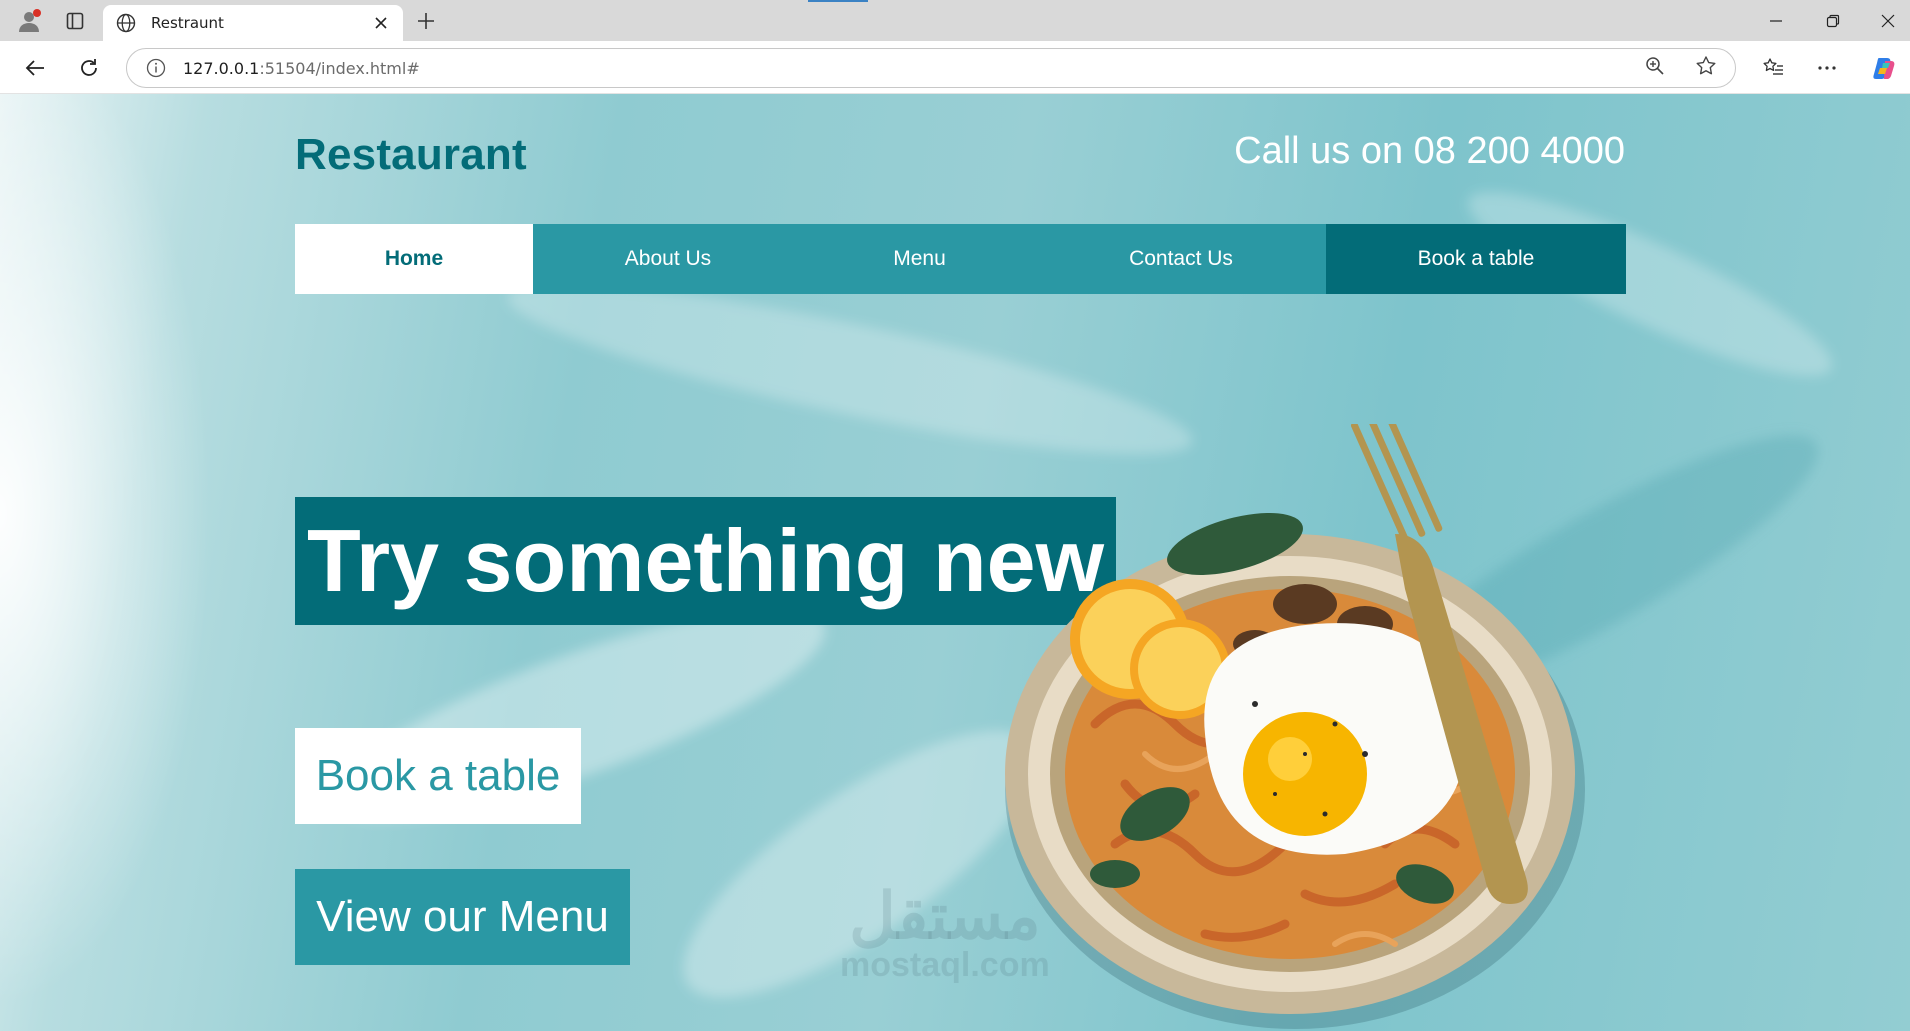  Describe the element at coordinates (126, 23) in the screenshot. I see `globe-icon` at that location.